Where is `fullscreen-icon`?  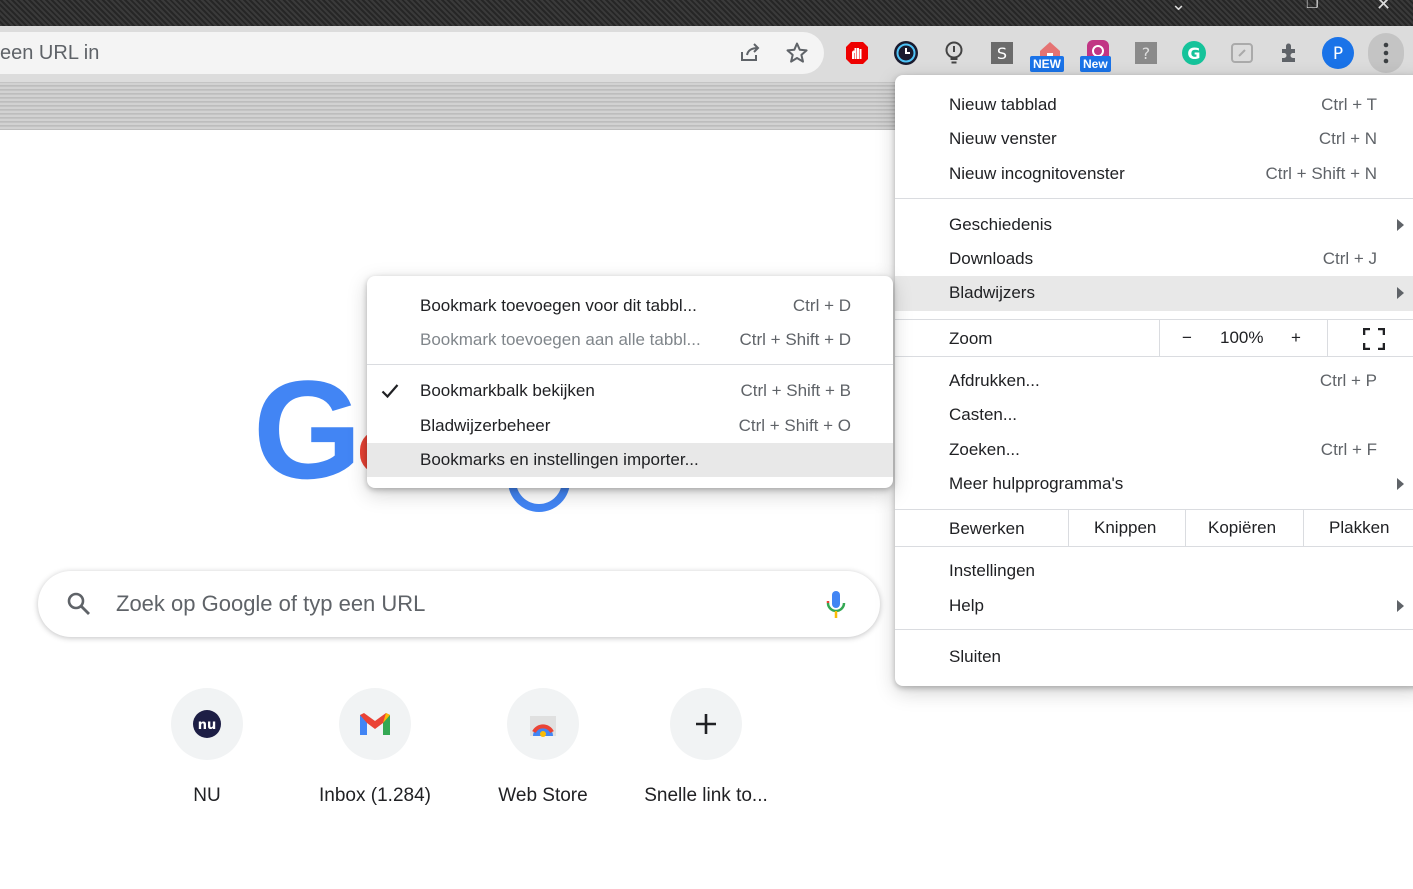
fullscreen-icon is located at coordinates (1374, 339).